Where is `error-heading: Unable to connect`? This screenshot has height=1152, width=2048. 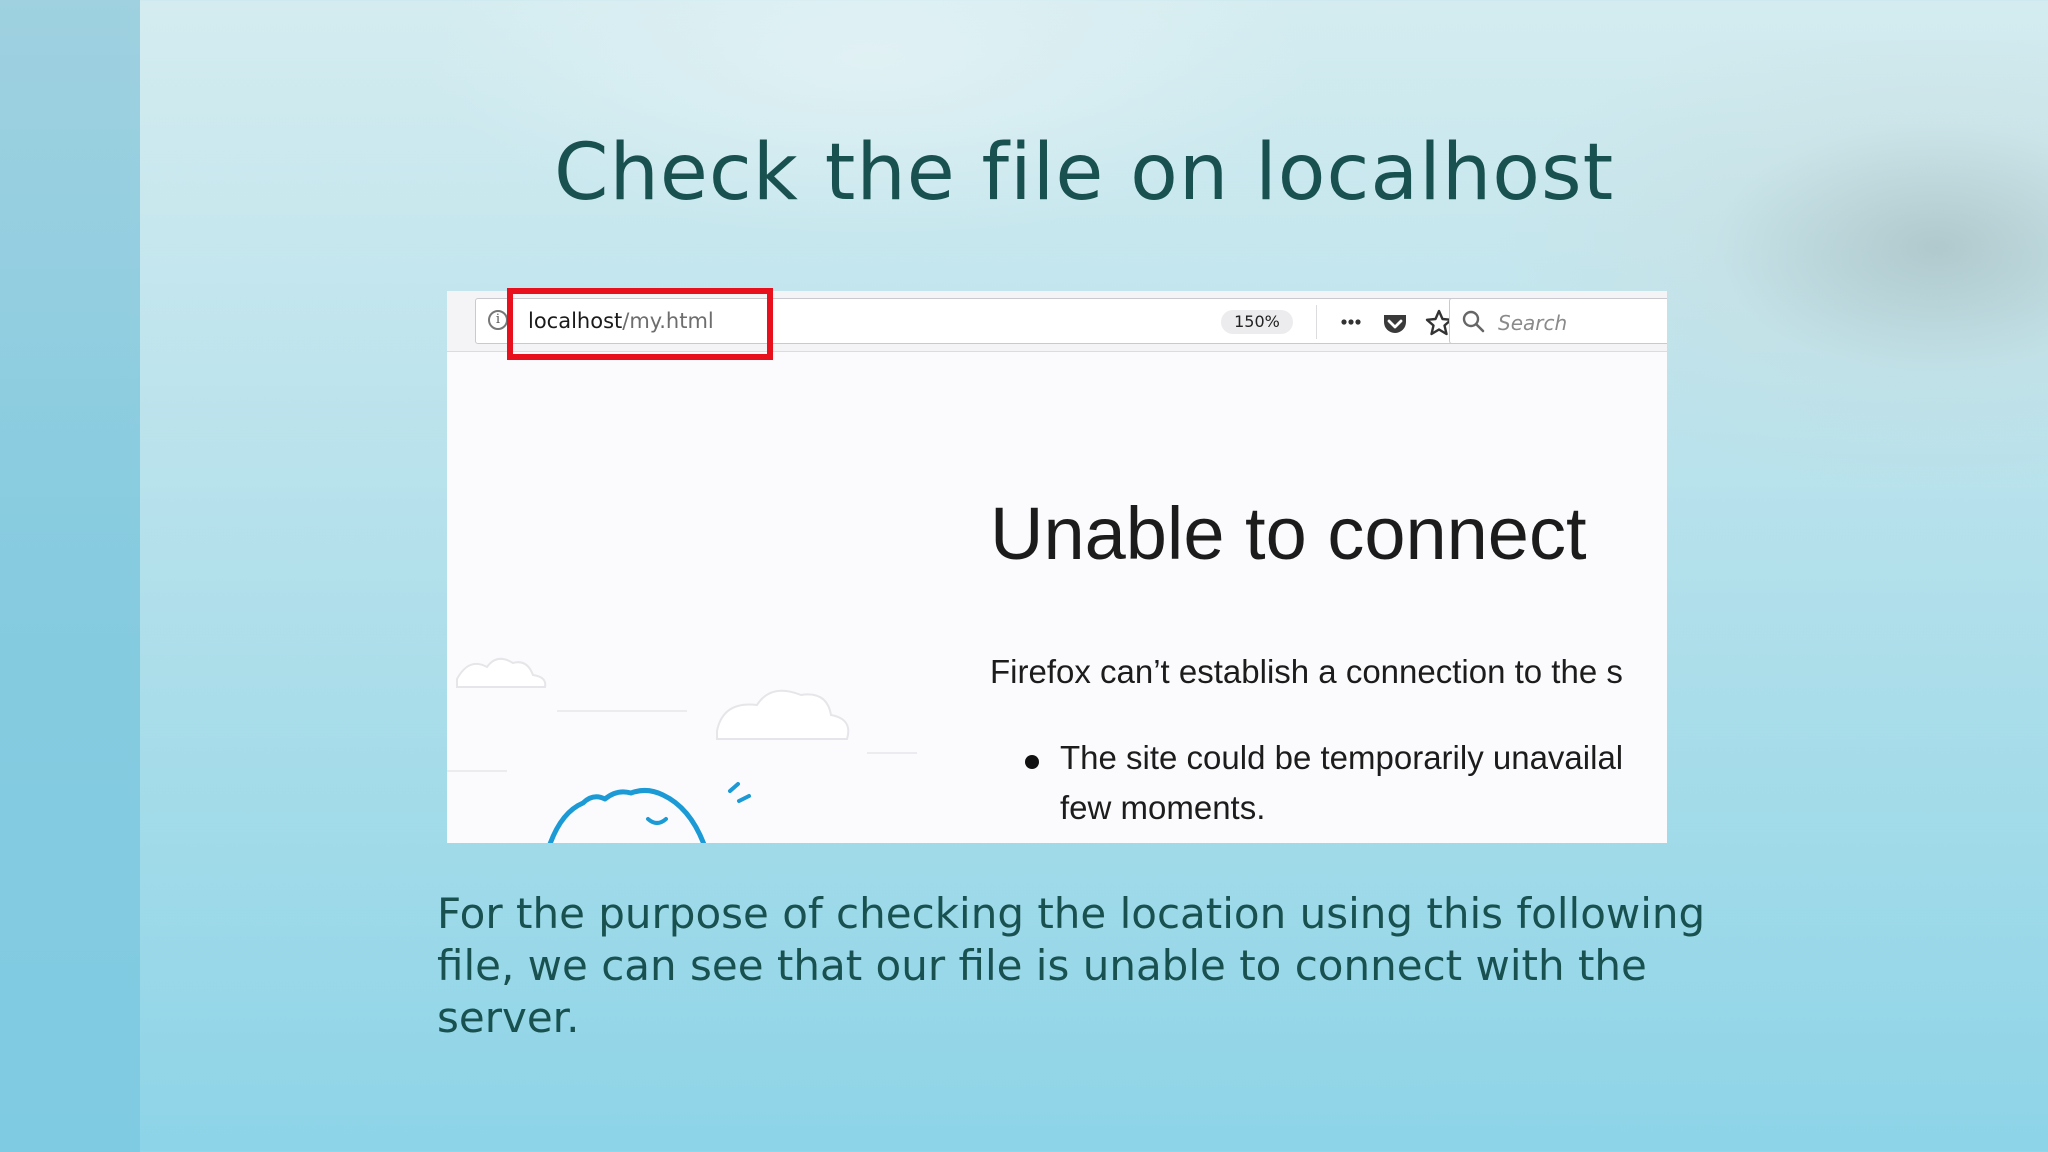 error-heading: Unable to connect is located at coordinates (1288, 533).